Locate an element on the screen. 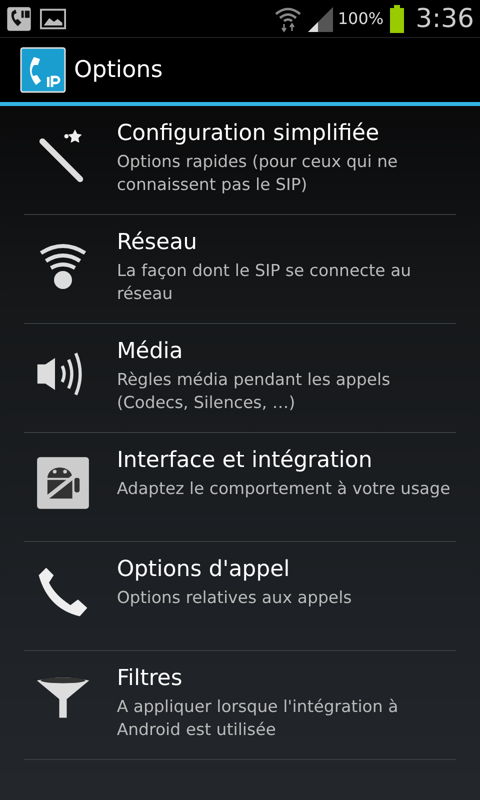 The image size is (480, 800). battery-icon is located at coordinates (397, 18).